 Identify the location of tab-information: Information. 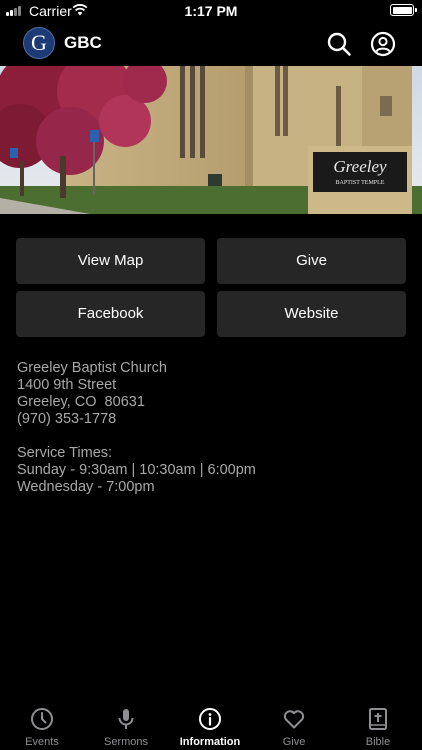
(210, 725).